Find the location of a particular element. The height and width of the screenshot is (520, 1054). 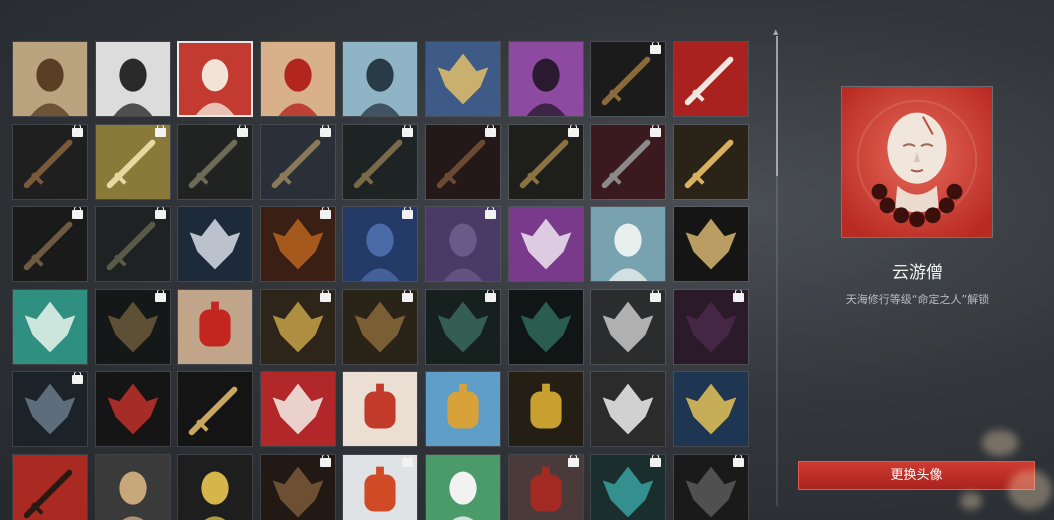

red-lotus-icon is located at coordinates (132, 409).